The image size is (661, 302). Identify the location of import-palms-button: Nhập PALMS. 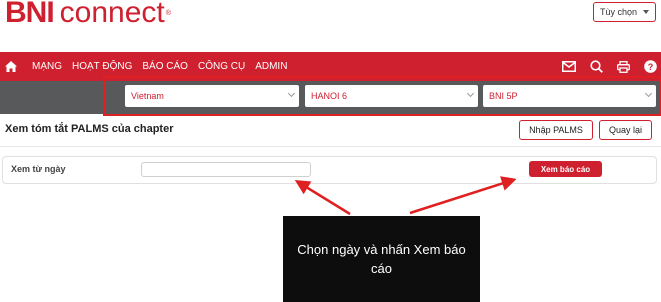
(556, 130).